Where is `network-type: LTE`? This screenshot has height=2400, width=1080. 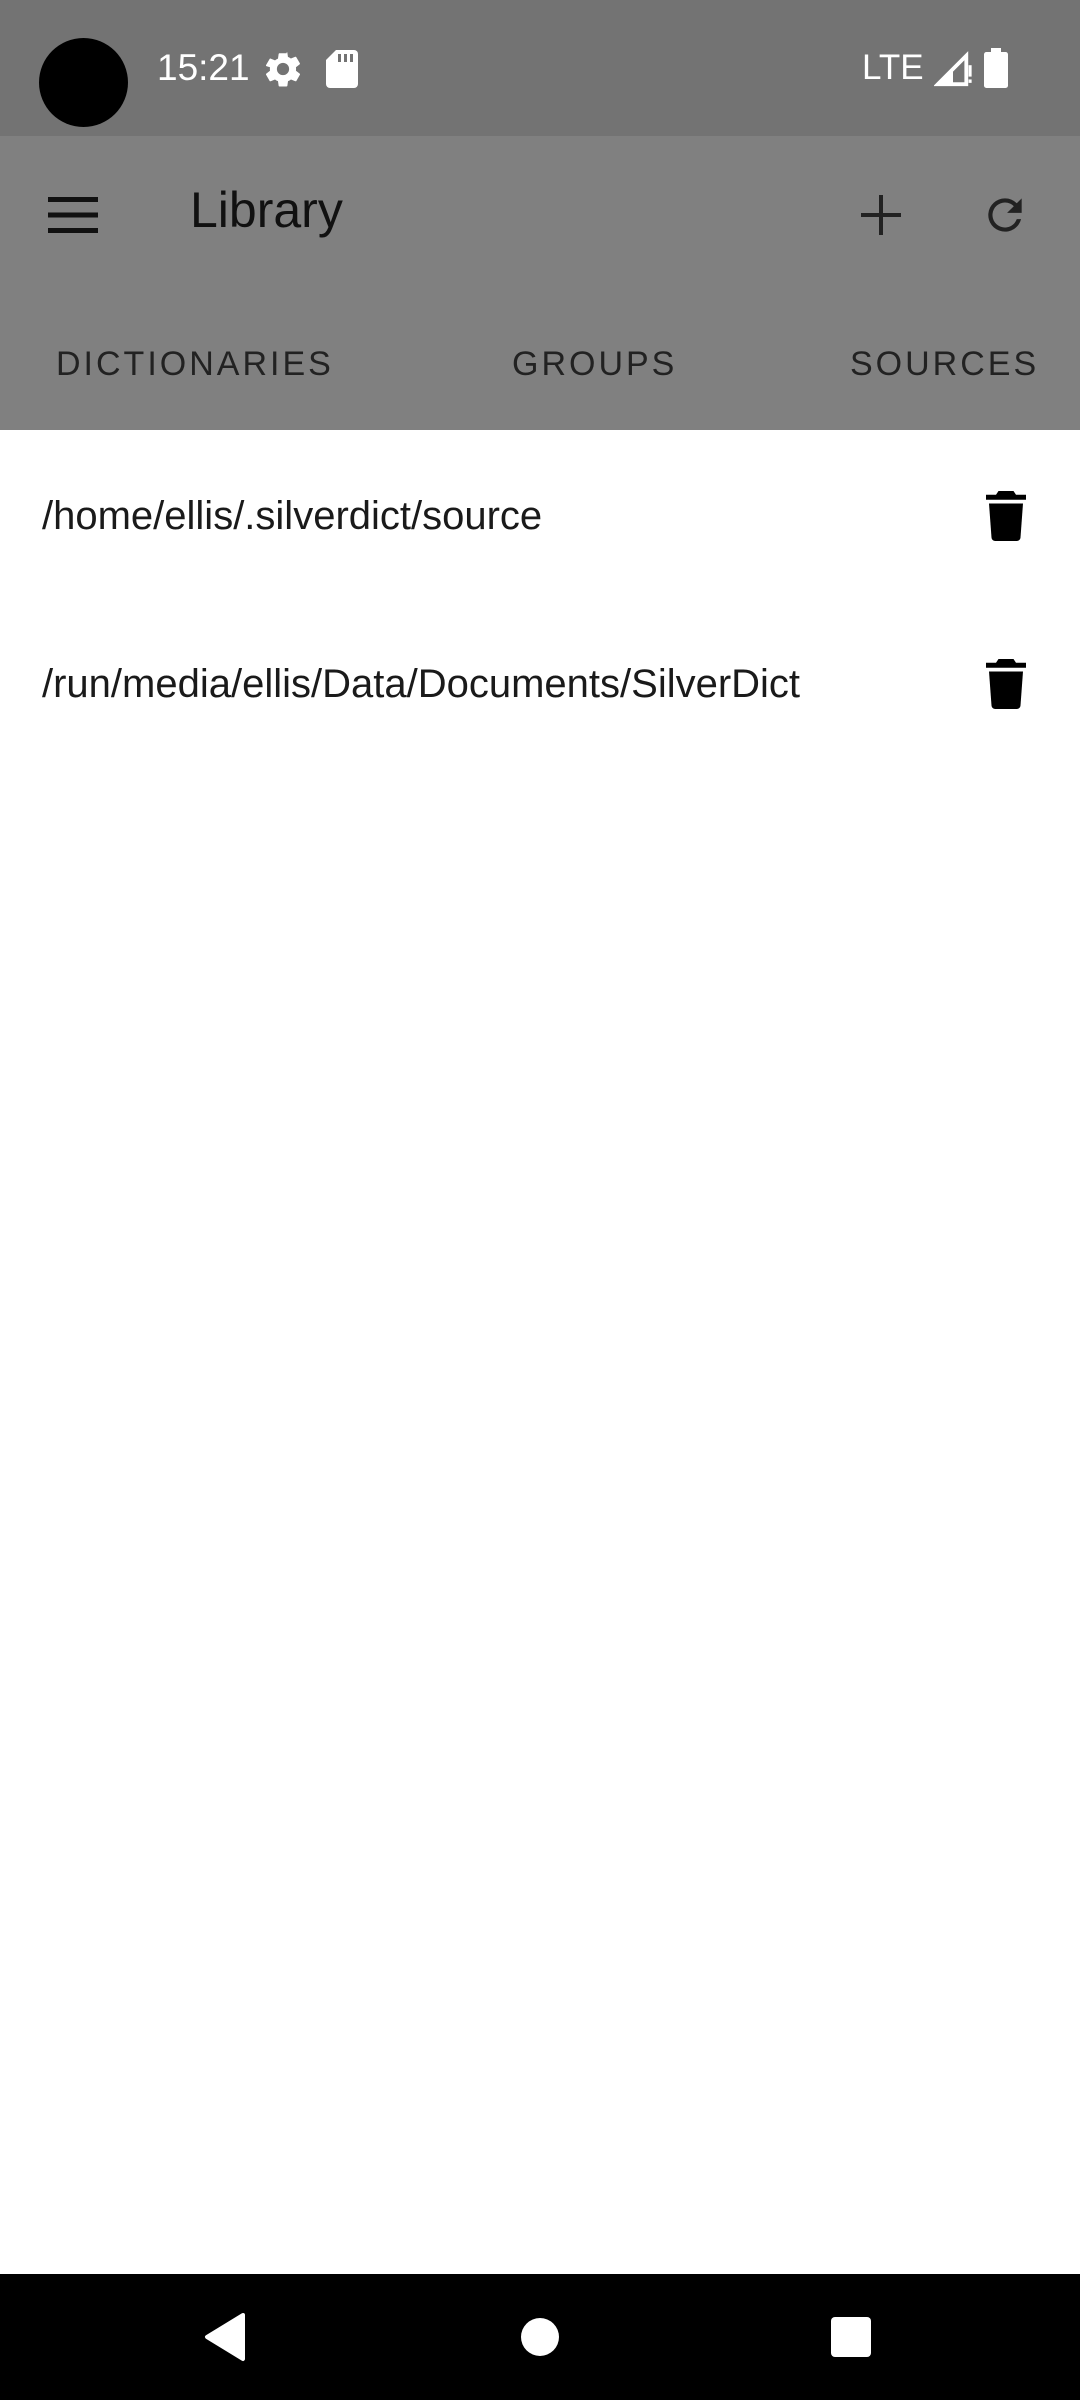
network-type: LTE is located at coordinates (893, 67).